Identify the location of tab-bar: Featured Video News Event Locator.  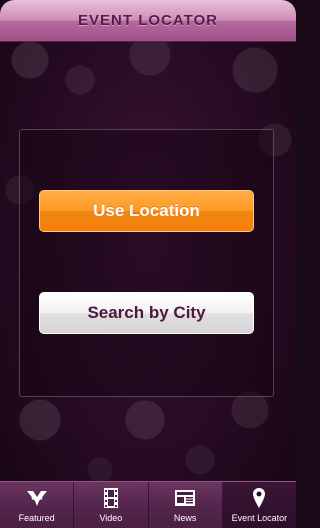
(148, 504).